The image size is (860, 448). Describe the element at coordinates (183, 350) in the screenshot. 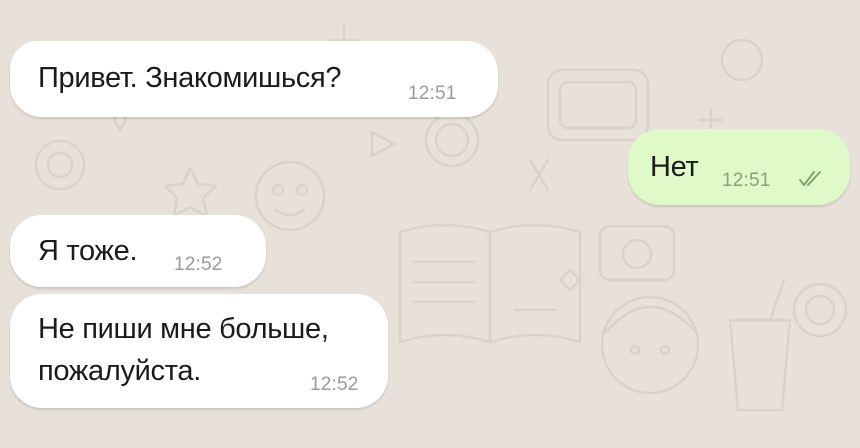

I see `message-text: Не пиши мне больше, пожалуйста.` at that location.